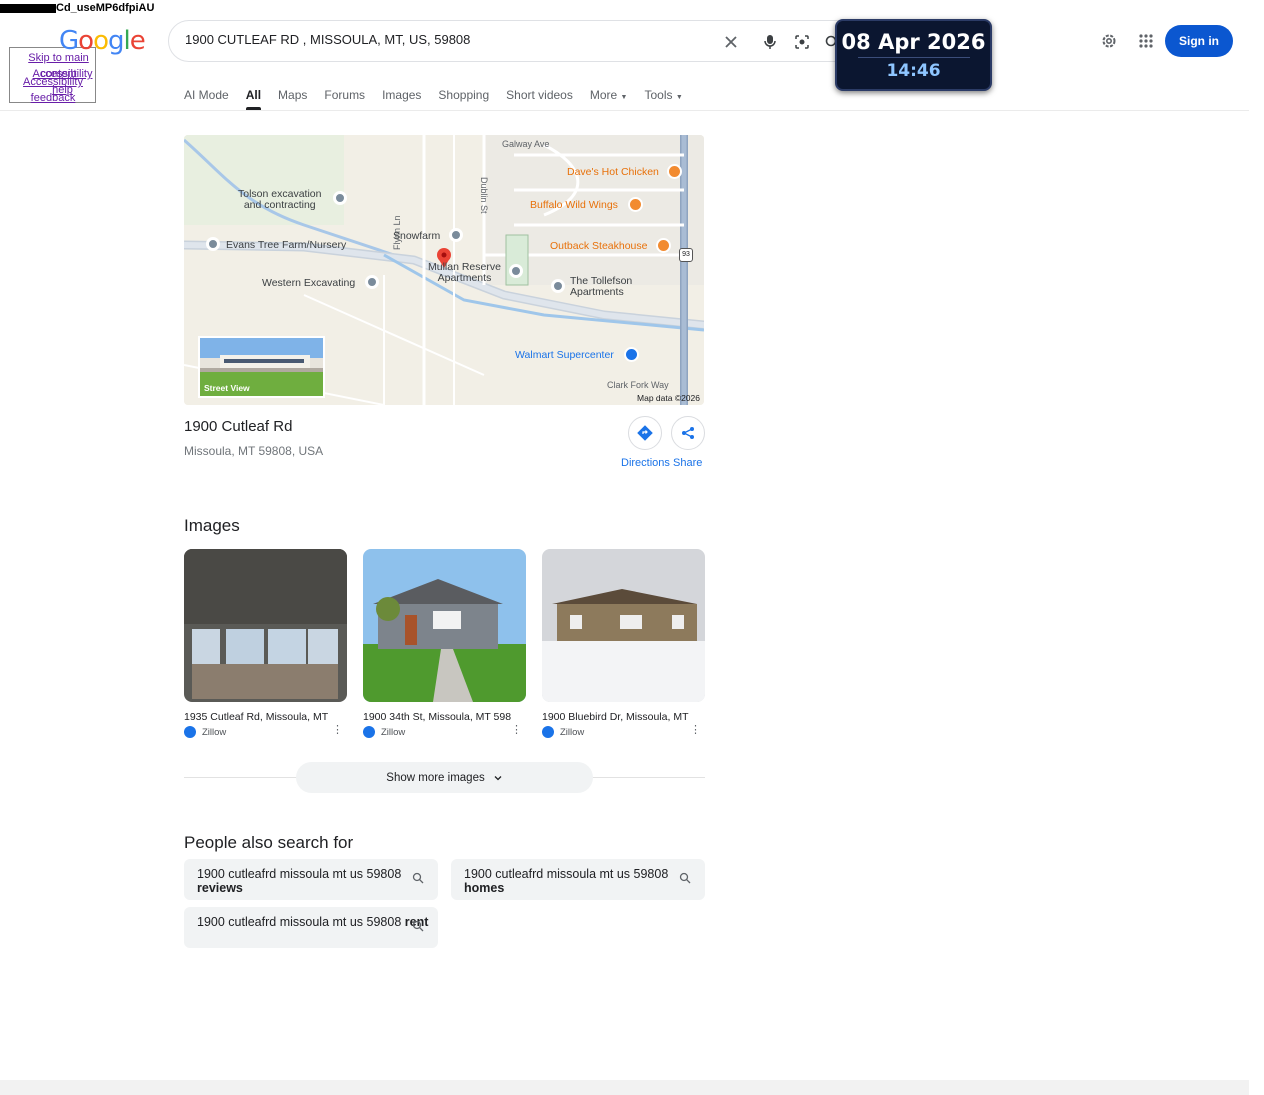  I want to click on shopping-pin-icon, so click(631, 354).